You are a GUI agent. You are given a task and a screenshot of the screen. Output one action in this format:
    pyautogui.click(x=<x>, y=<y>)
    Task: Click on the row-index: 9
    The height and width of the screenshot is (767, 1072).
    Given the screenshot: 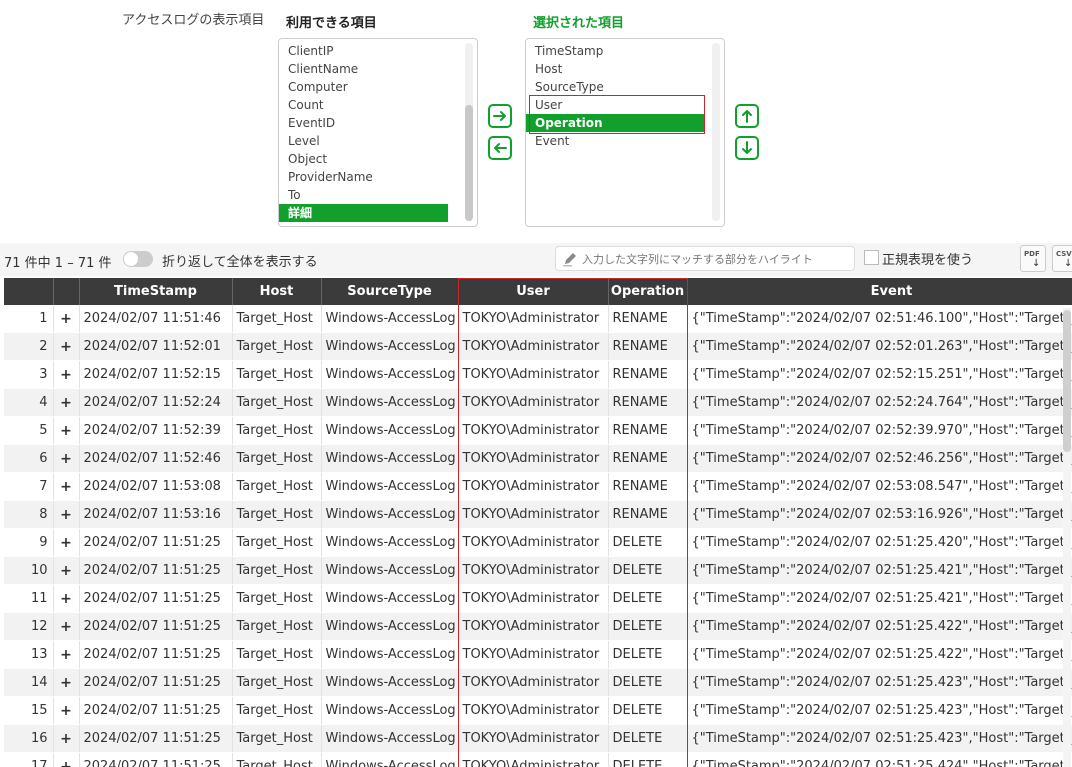 What is the action you would take?
    pyautogui.click(x=29, y=542)
    